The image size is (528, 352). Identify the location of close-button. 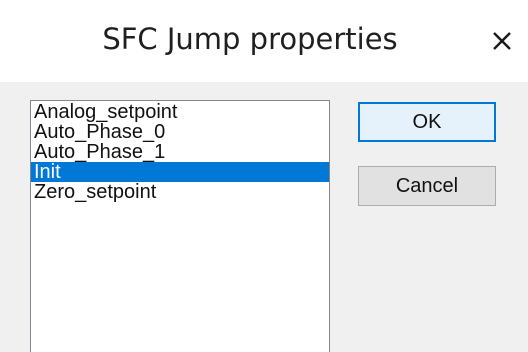
(502, 41).